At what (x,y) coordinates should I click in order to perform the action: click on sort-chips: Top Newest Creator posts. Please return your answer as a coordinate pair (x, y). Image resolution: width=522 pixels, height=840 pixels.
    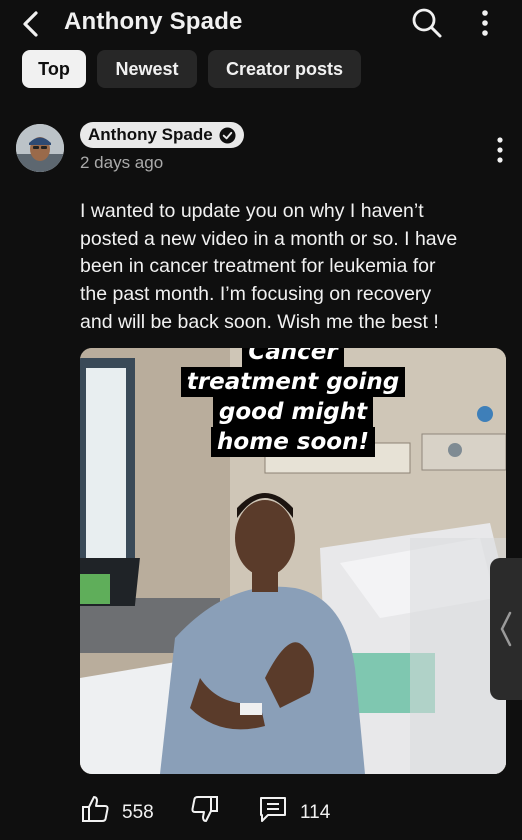
    Looking at the image, I should click on (261, 70).